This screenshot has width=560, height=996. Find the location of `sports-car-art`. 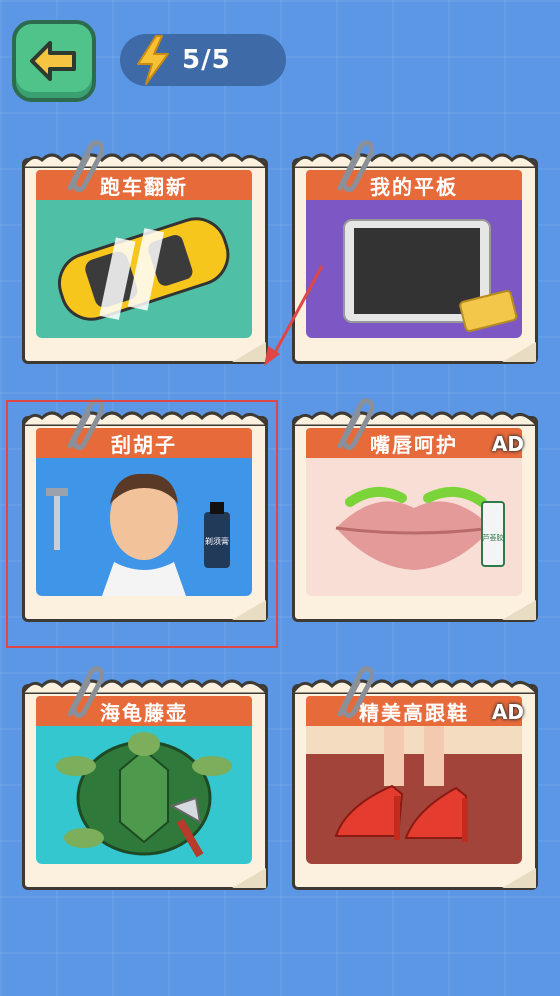

sports-car-art is located at coordinates (144, 269).